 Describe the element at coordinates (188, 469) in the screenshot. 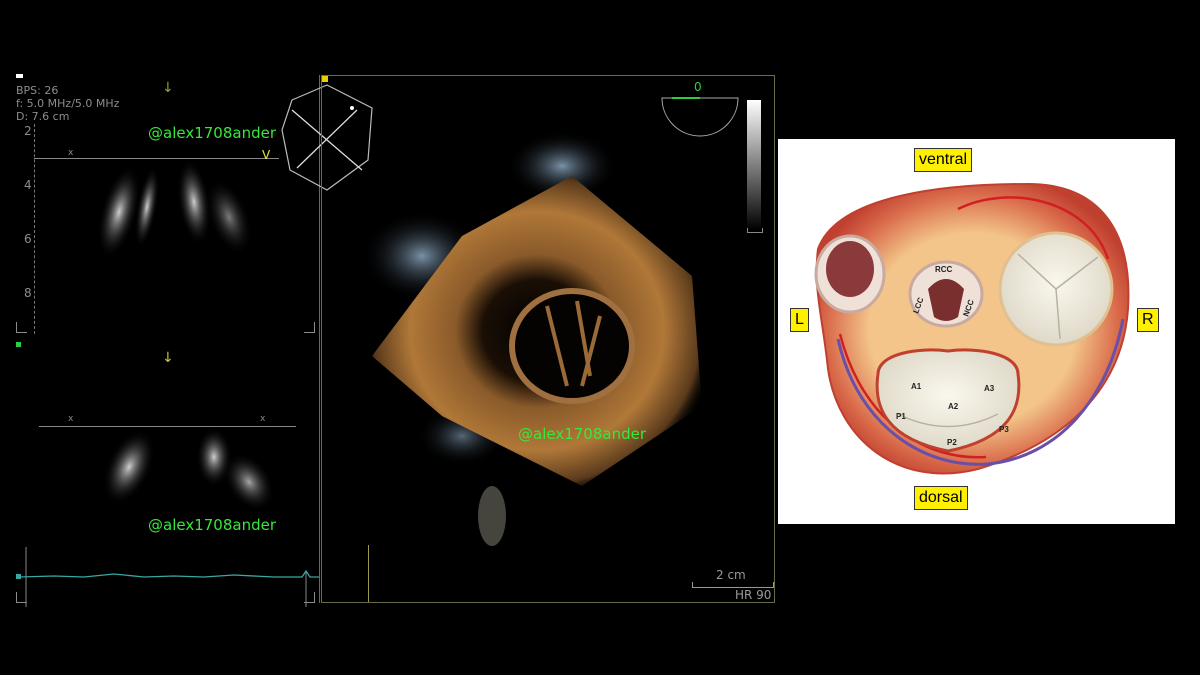

I see `echo-image-bottom` at that location.